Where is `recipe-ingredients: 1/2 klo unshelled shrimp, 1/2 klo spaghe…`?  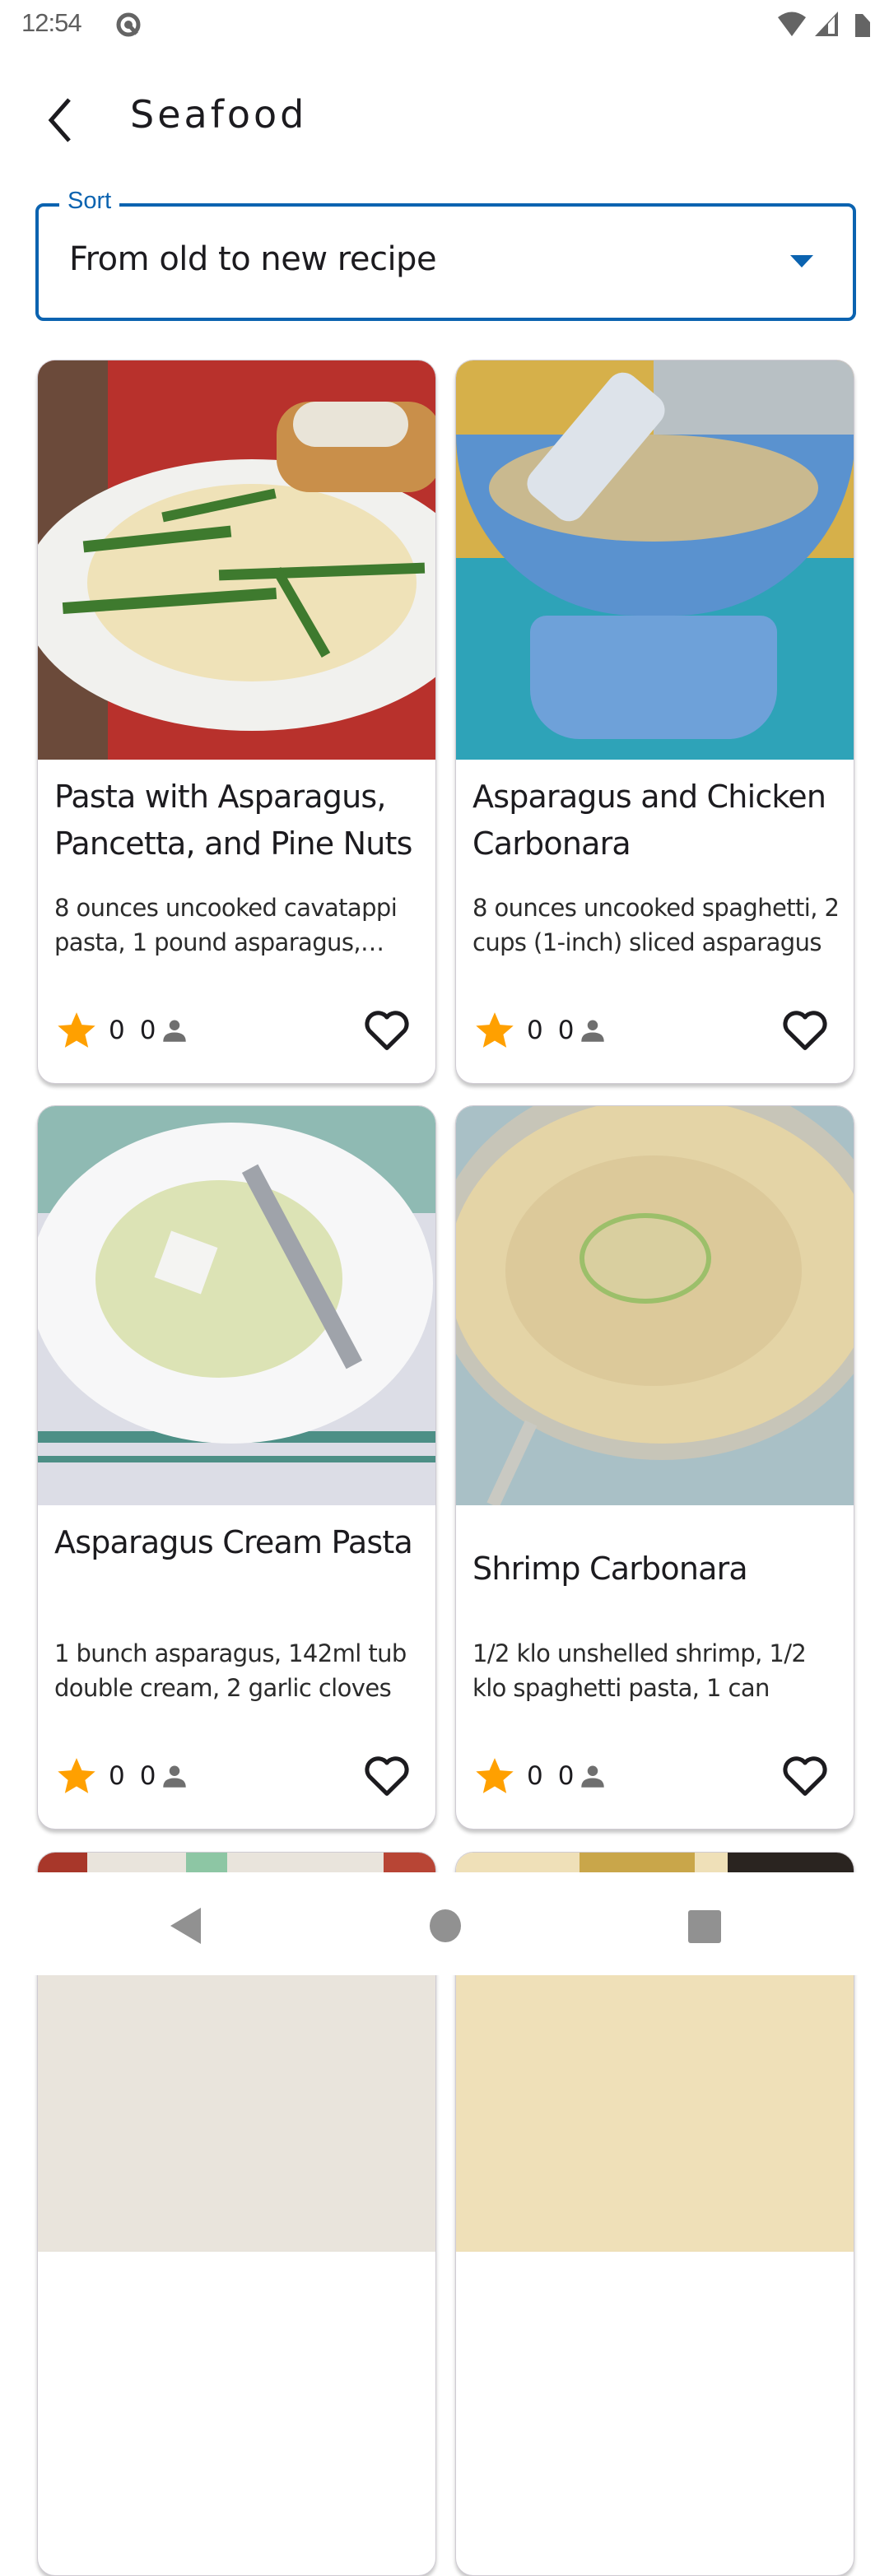 recipe-ingredients: 1/2 klo unshelled shrimp, 1/2 klo spaghe… is located at coordinates (639, 1670).